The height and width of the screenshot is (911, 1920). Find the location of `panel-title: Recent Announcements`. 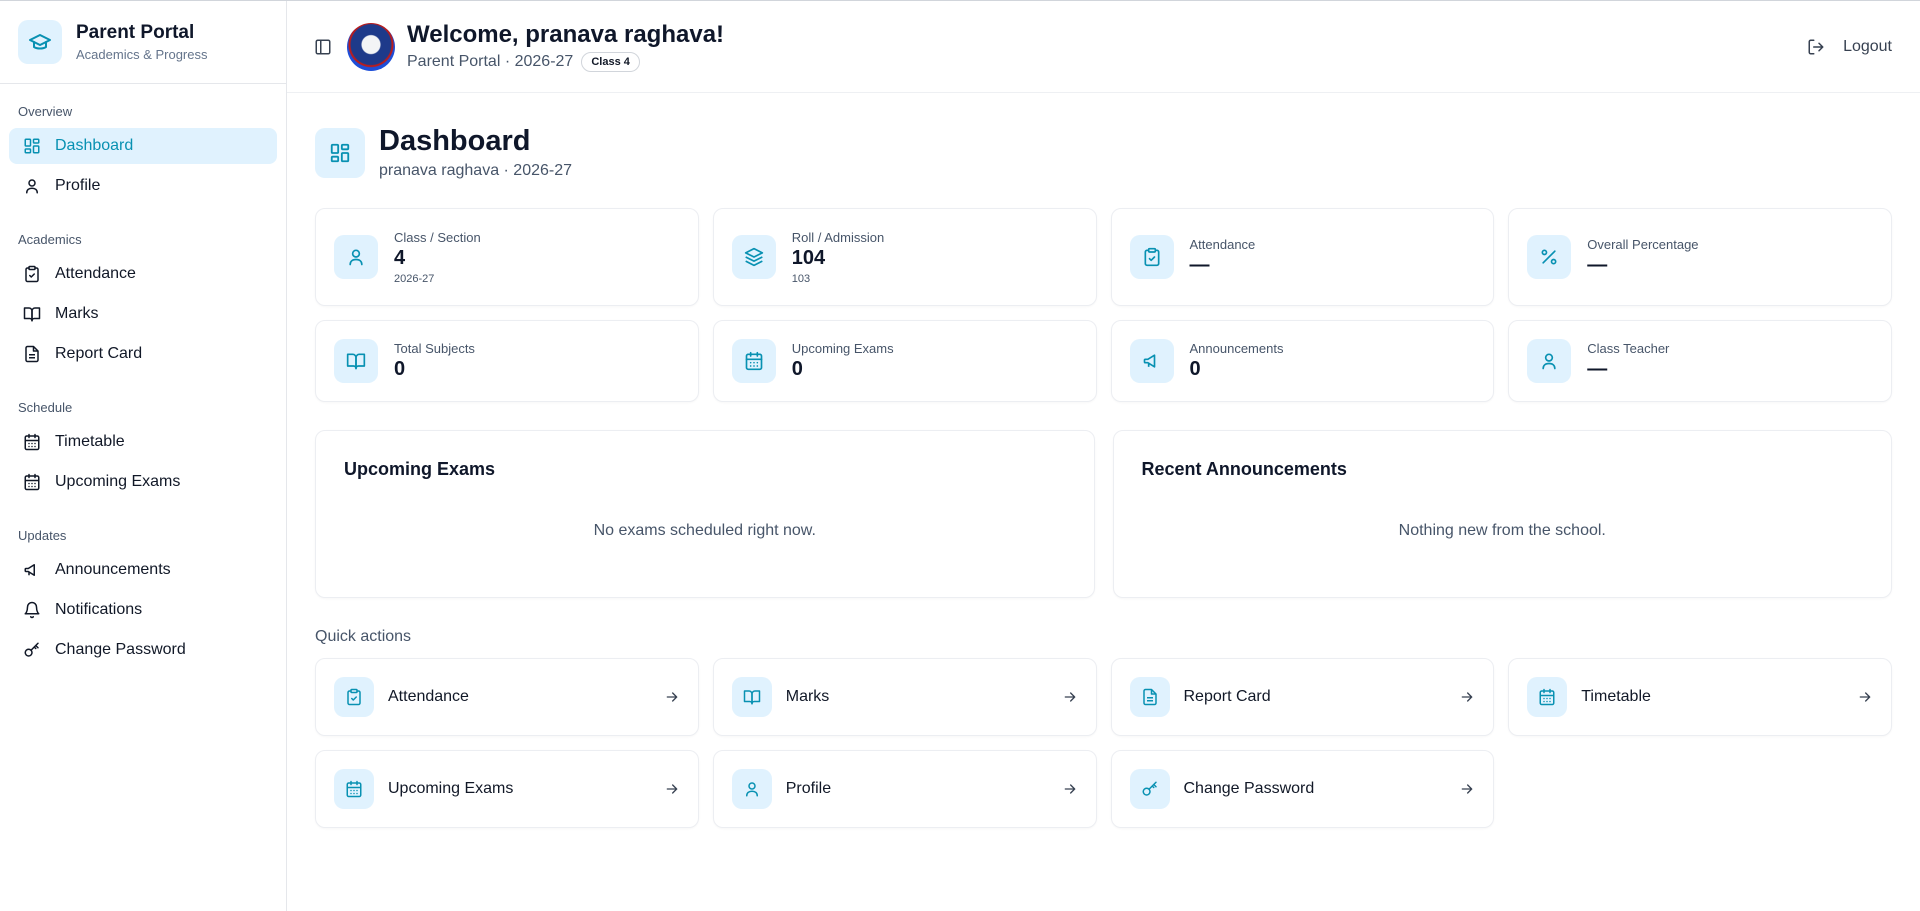

panel-title: Recent Announcements is located at coordinates (1244, 469).